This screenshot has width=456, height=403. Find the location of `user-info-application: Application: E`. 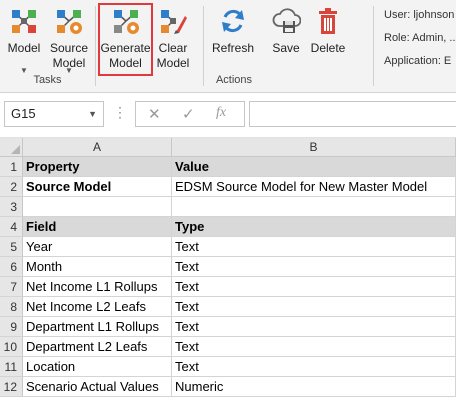

user-info-application: Application: E is located at coordinates (418, 61).